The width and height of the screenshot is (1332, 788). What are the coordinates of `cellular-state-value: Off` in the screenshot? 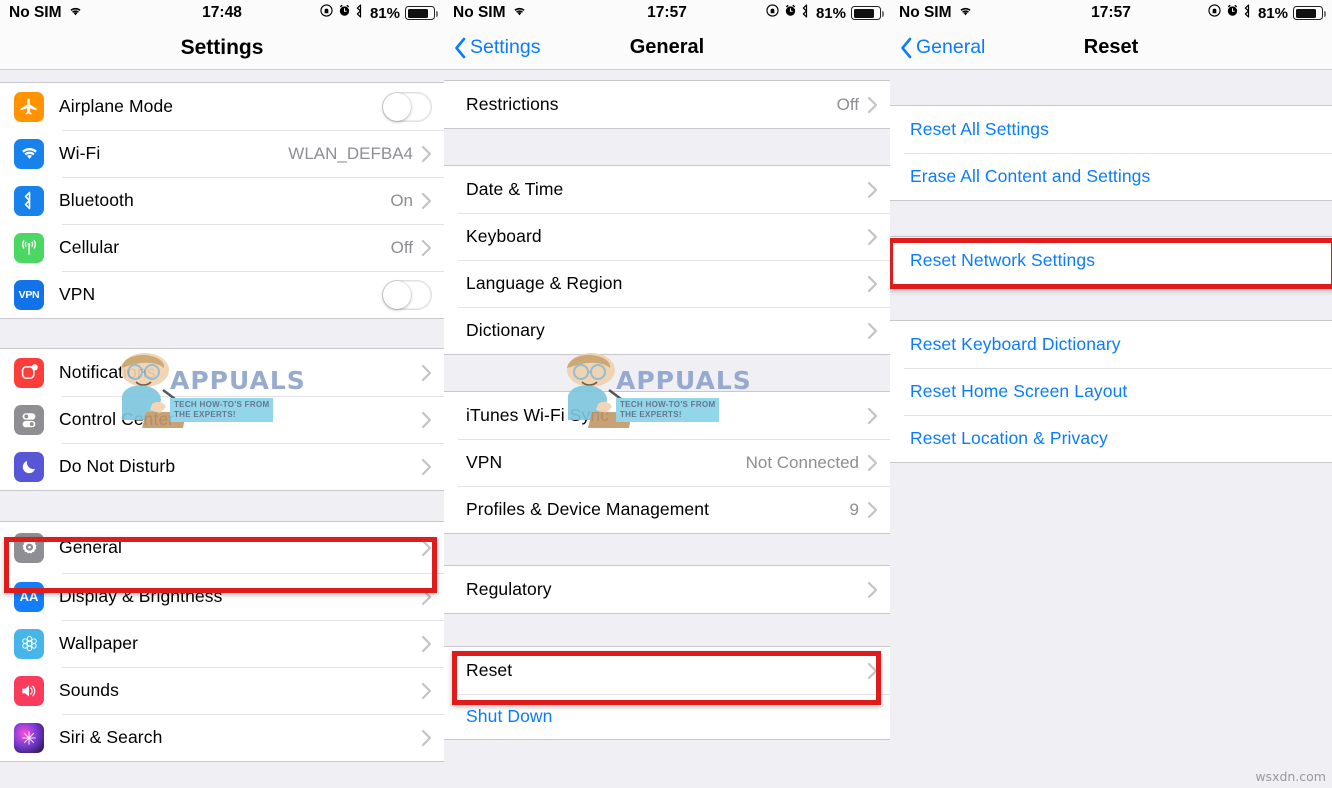 It's located at (401, 247).